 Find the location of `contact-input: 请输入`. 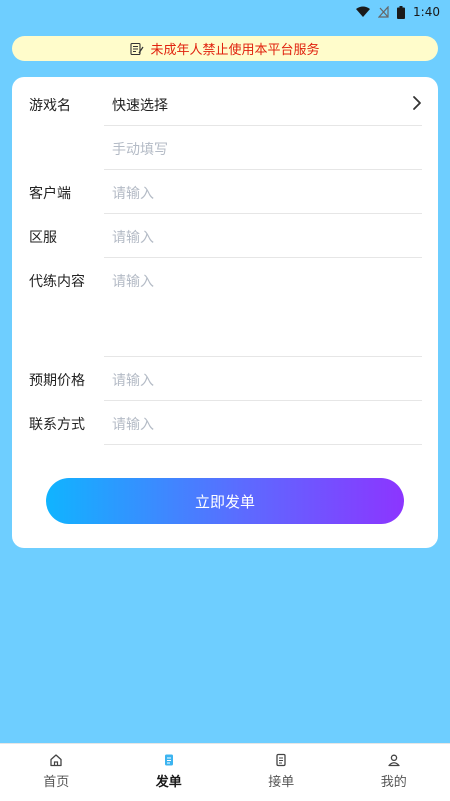

contact-input: 请输入 is located at coordinates (263, 423).